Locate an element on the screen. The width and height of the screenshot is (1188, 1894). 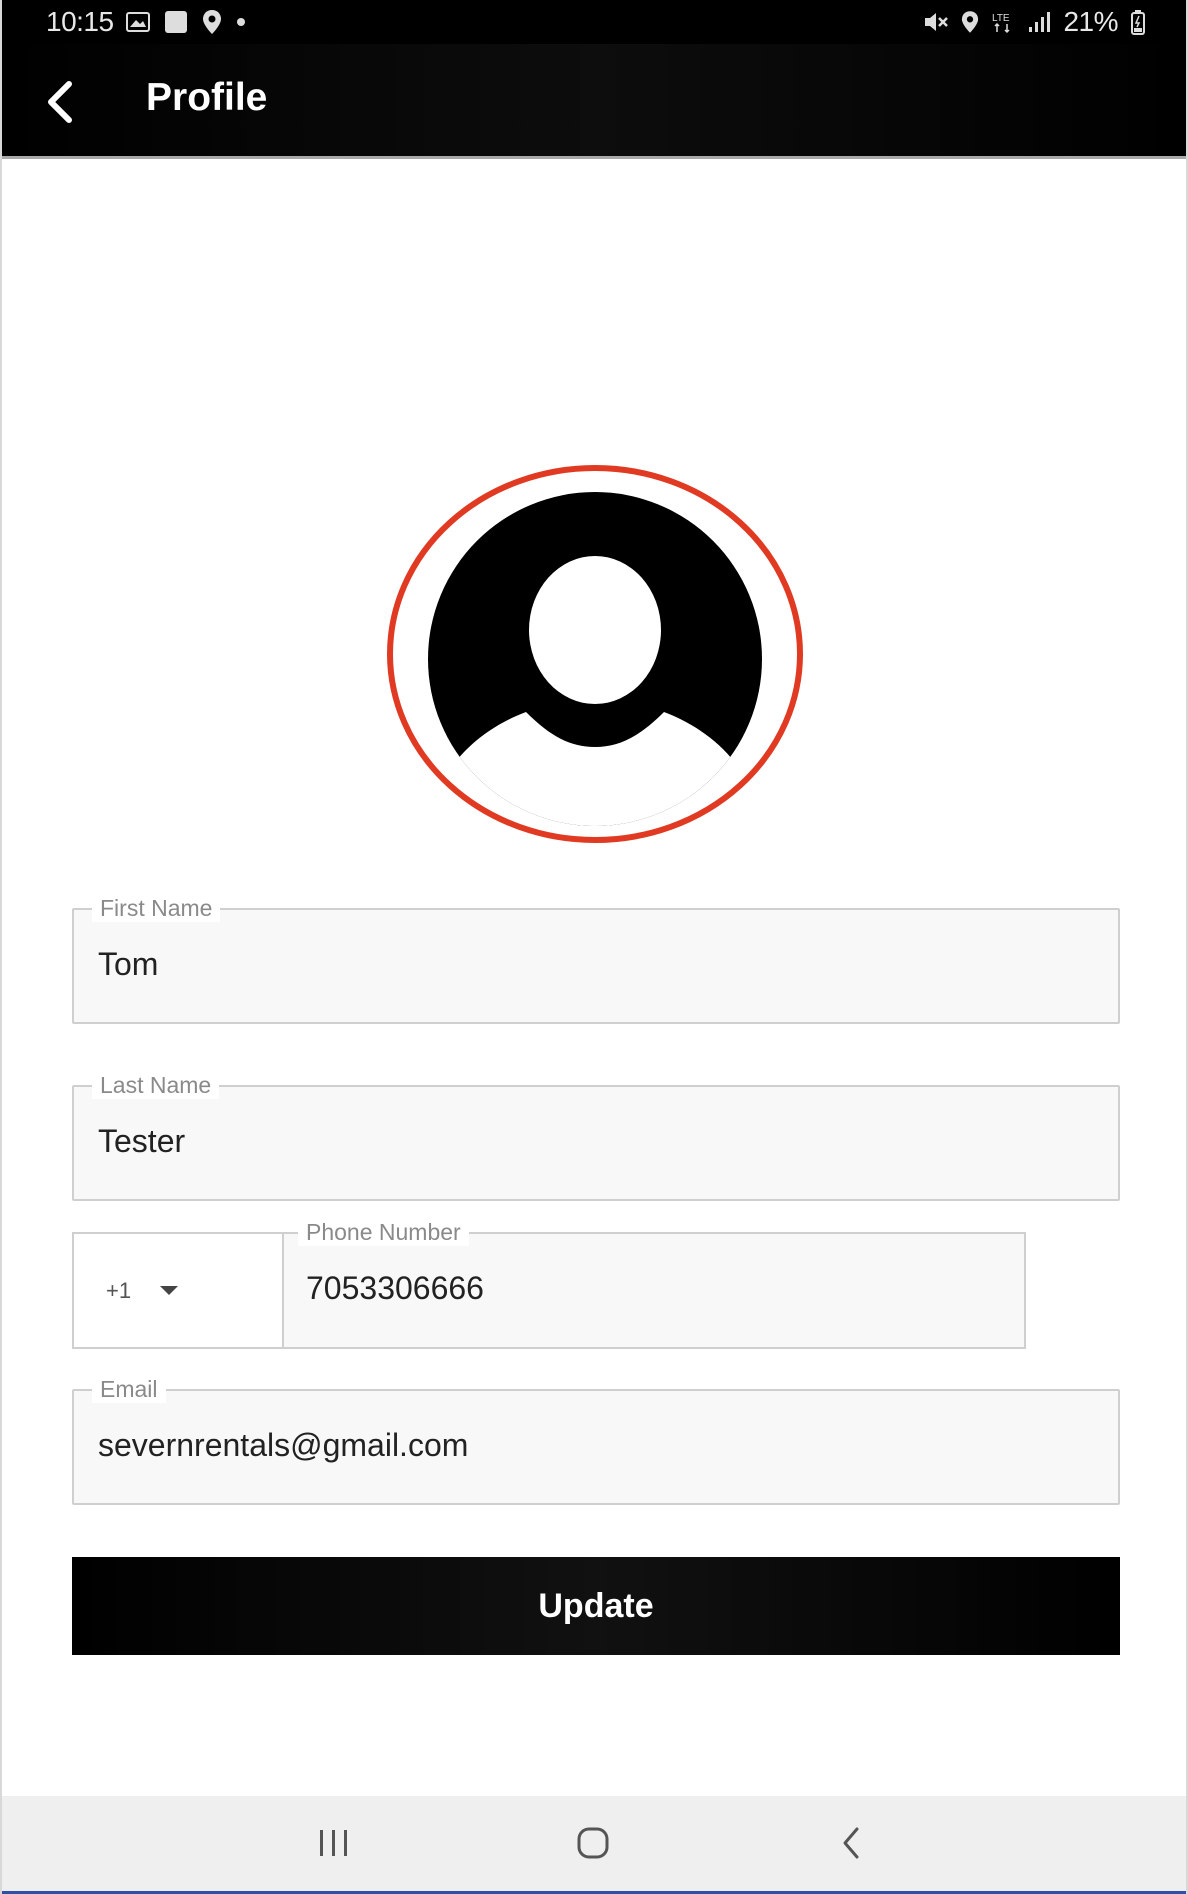
system-back-button is located at coordinates (852, 1843).